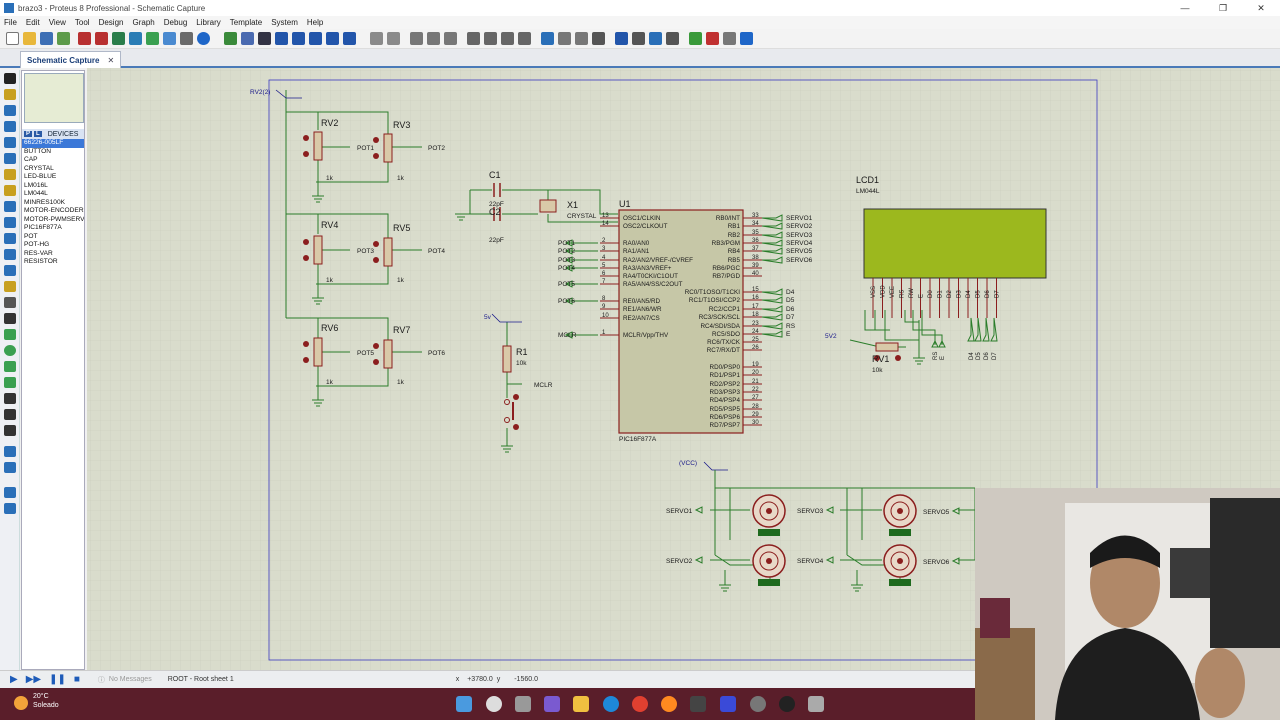  Describe the element at coordinates (464, 704) in the screenshot. I see `start-icon` at that location.